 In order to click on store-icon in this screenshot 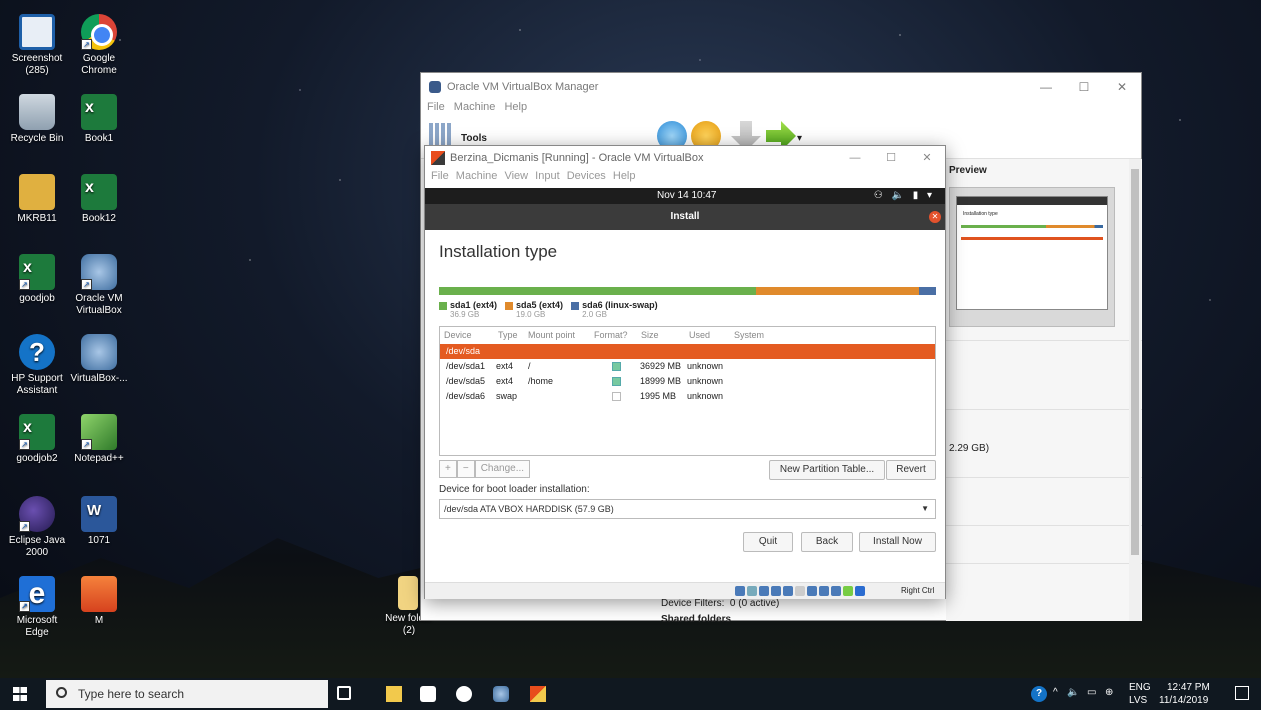, I will do `click(428, 694)`.